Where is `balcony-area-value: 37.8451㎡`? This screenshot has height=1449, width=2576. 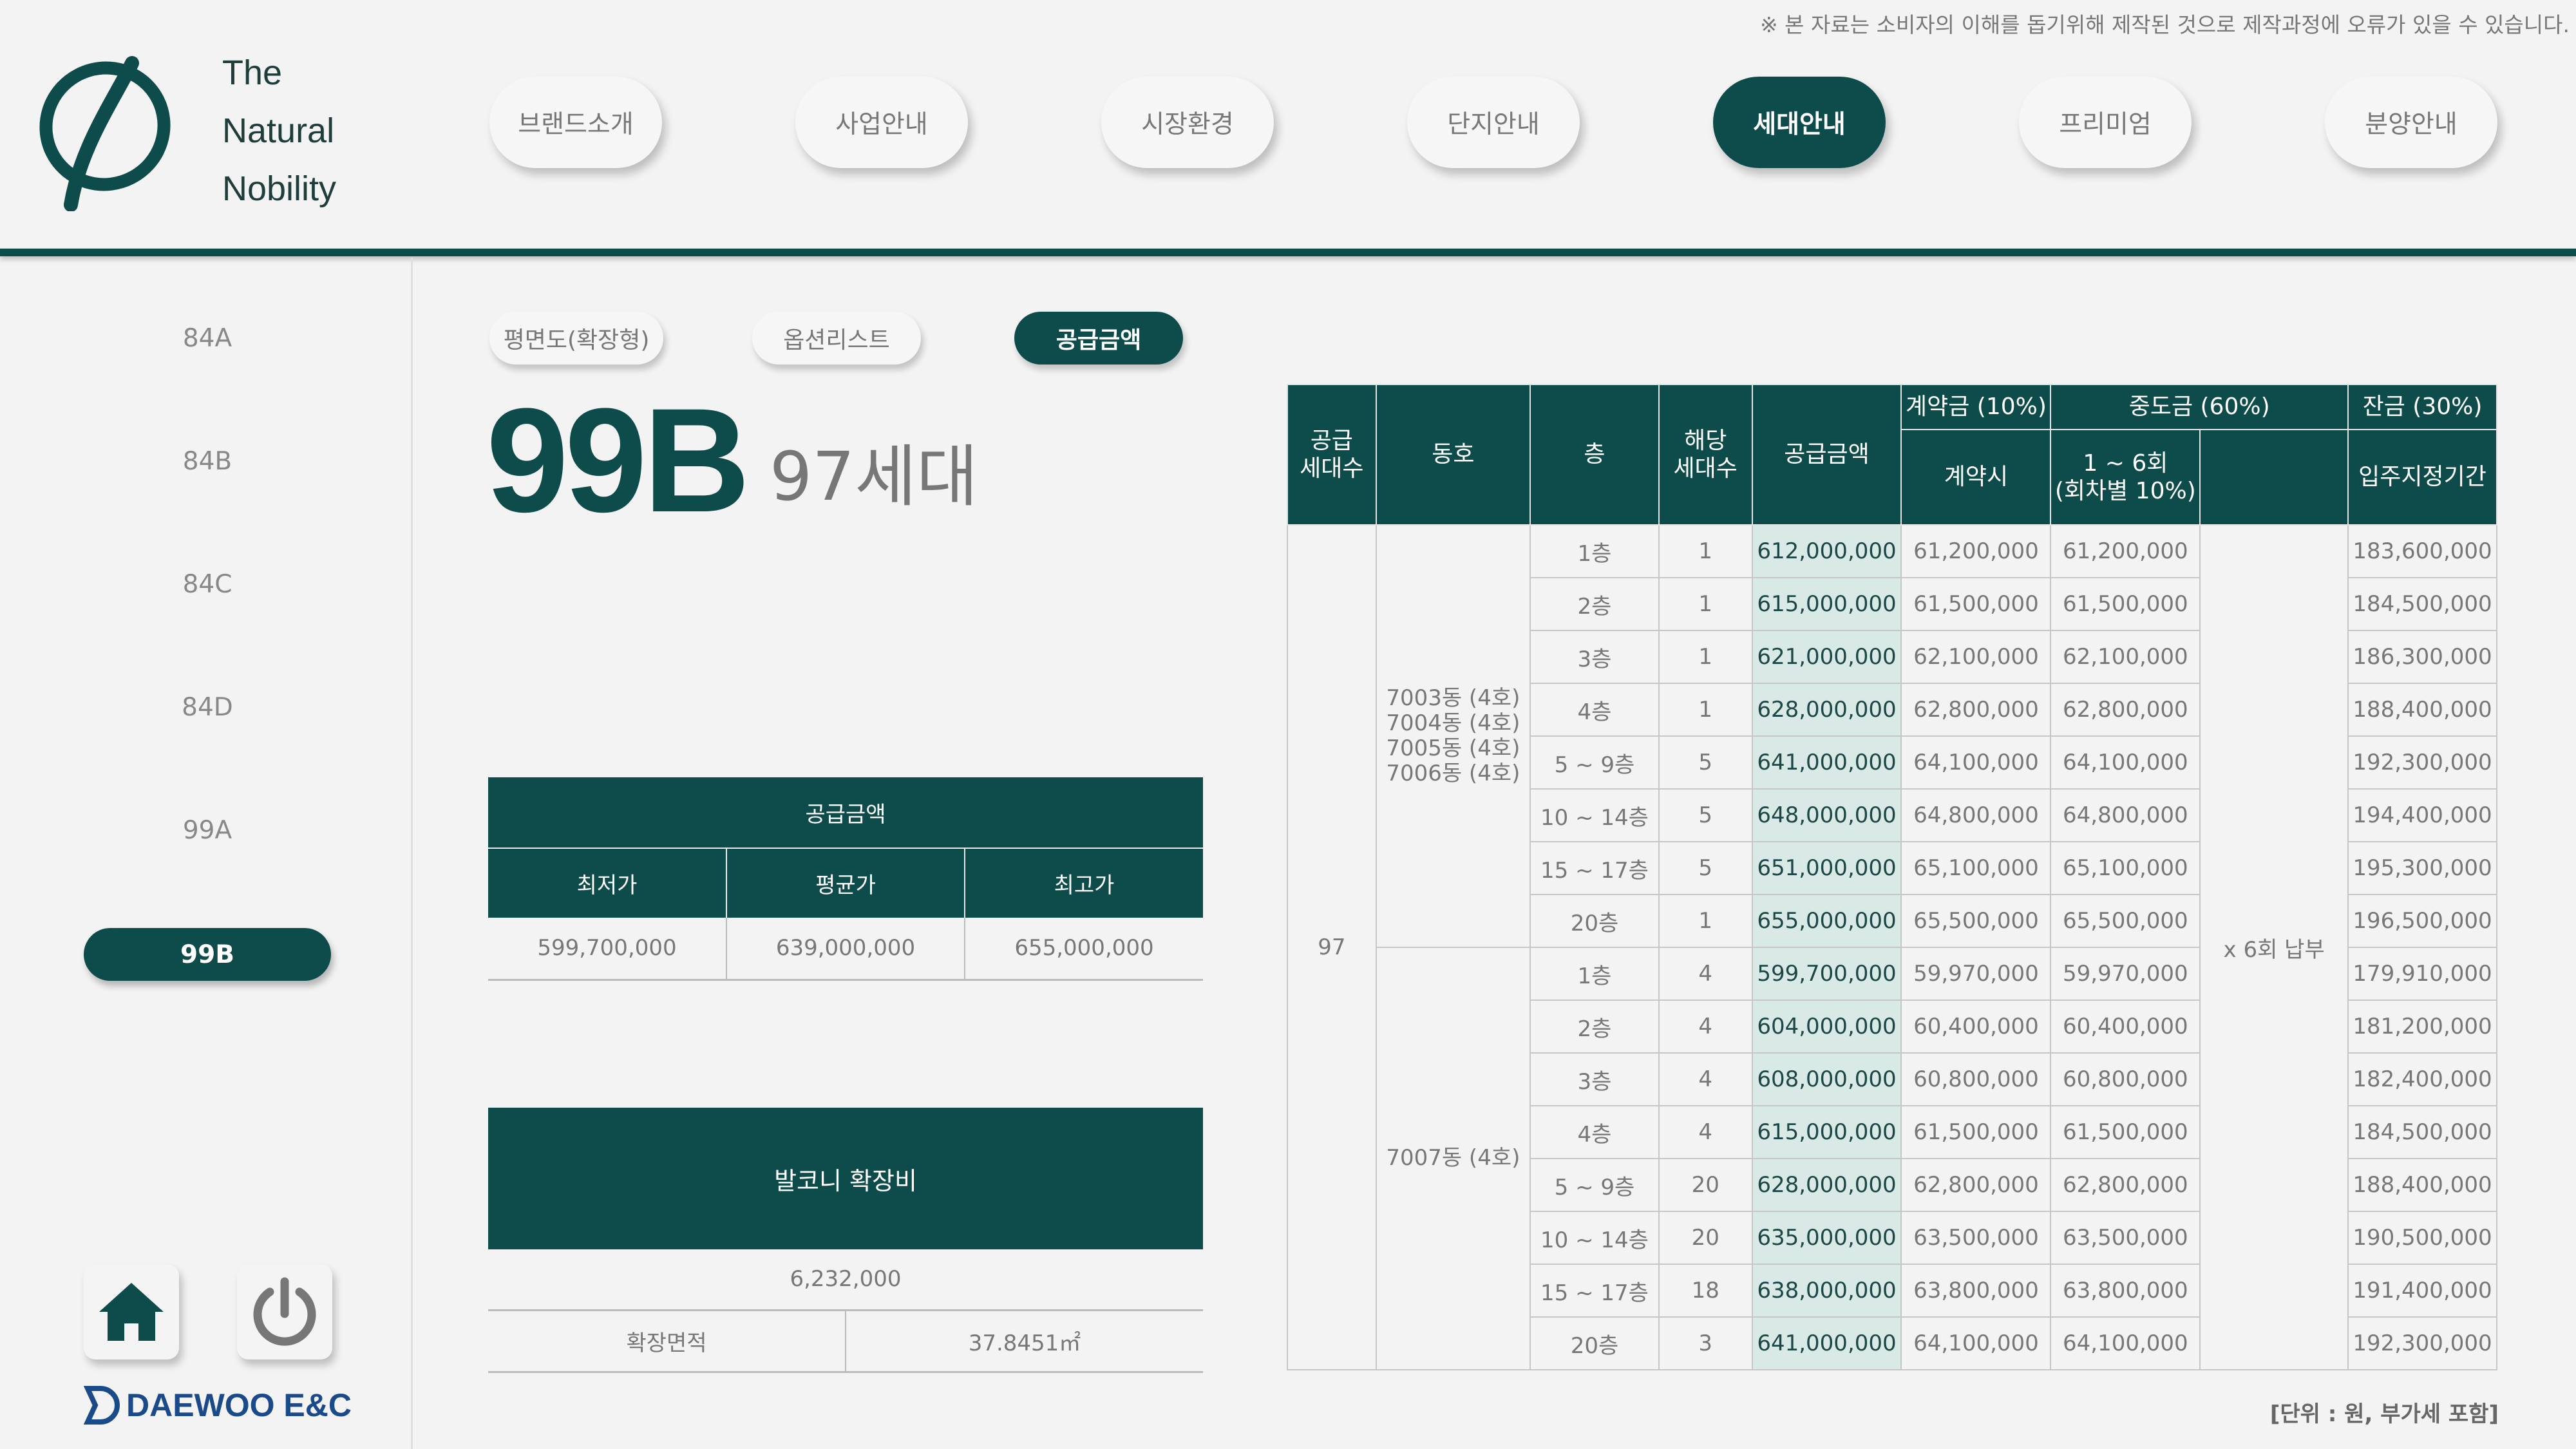 balcony-area-value: 37.8451㎡ is located at coordinates (1025, 1341).